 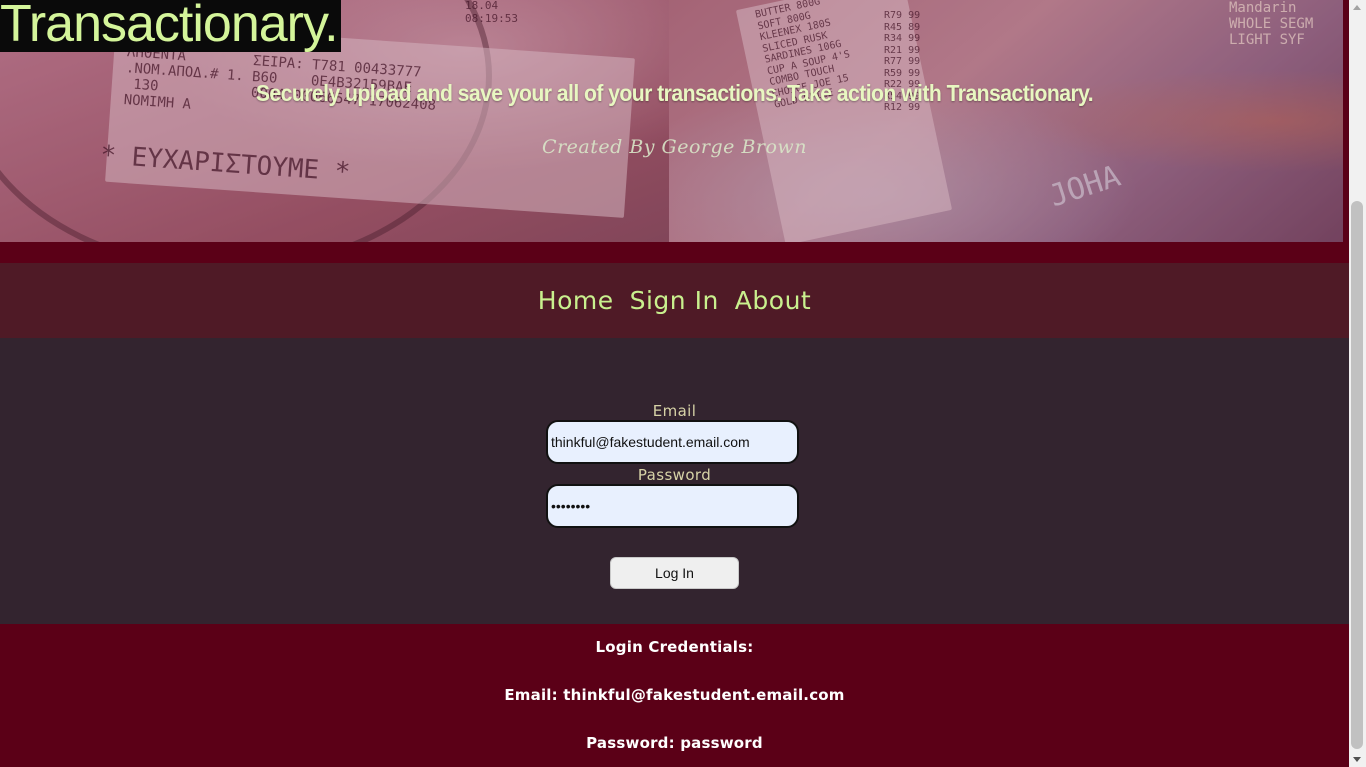 What do you see at coordinates (674, 573) in the screenshot?
I see `log-in-button: Log In` at bounding box center [674, 573].